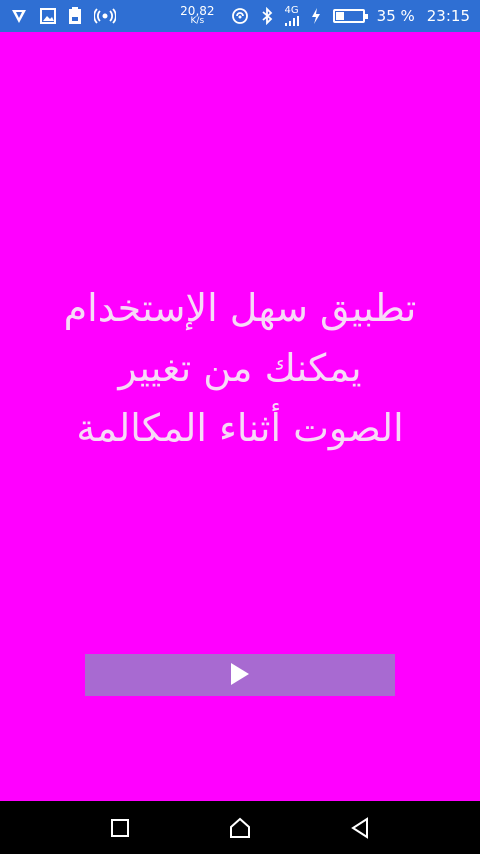  What do you see at coordinates (48, 16) in the screenshot?
I see `gallery-icon` at bounding box center [48, 16].